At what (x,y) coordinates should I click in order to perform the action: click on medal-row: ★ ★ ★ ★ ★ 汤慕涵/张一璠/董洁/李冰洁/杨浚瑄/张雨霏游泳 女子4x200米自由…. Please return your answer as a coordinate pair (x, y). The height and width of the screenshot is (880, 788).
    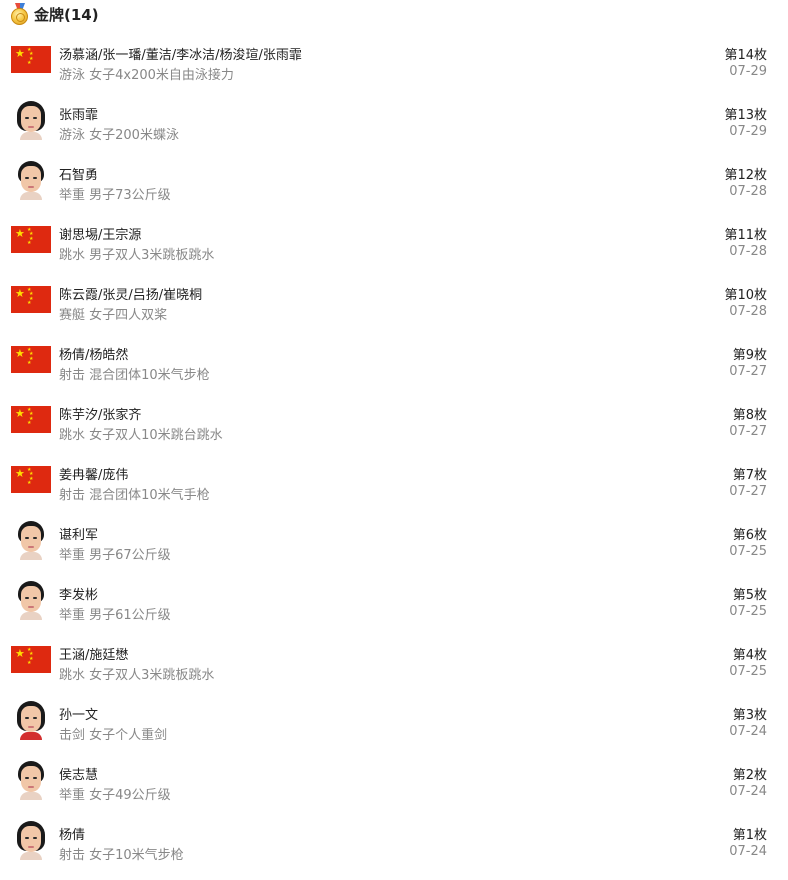
    Looking at the image, I should click on (394, 70).